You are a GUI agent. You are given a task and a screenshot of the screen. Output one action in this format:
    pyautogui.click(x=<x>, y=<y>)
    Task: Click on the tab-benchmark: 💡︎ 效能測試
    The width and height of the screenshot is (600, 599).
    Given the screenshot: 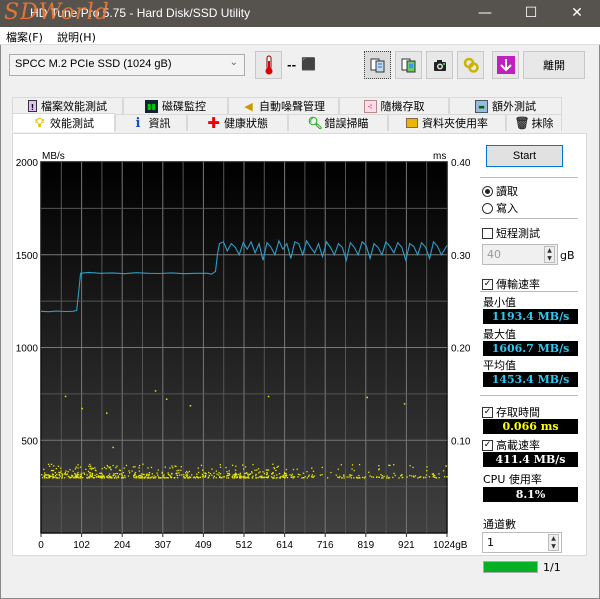 What is the action you would take?
    pyautogui.click(x=63, y=122)
    